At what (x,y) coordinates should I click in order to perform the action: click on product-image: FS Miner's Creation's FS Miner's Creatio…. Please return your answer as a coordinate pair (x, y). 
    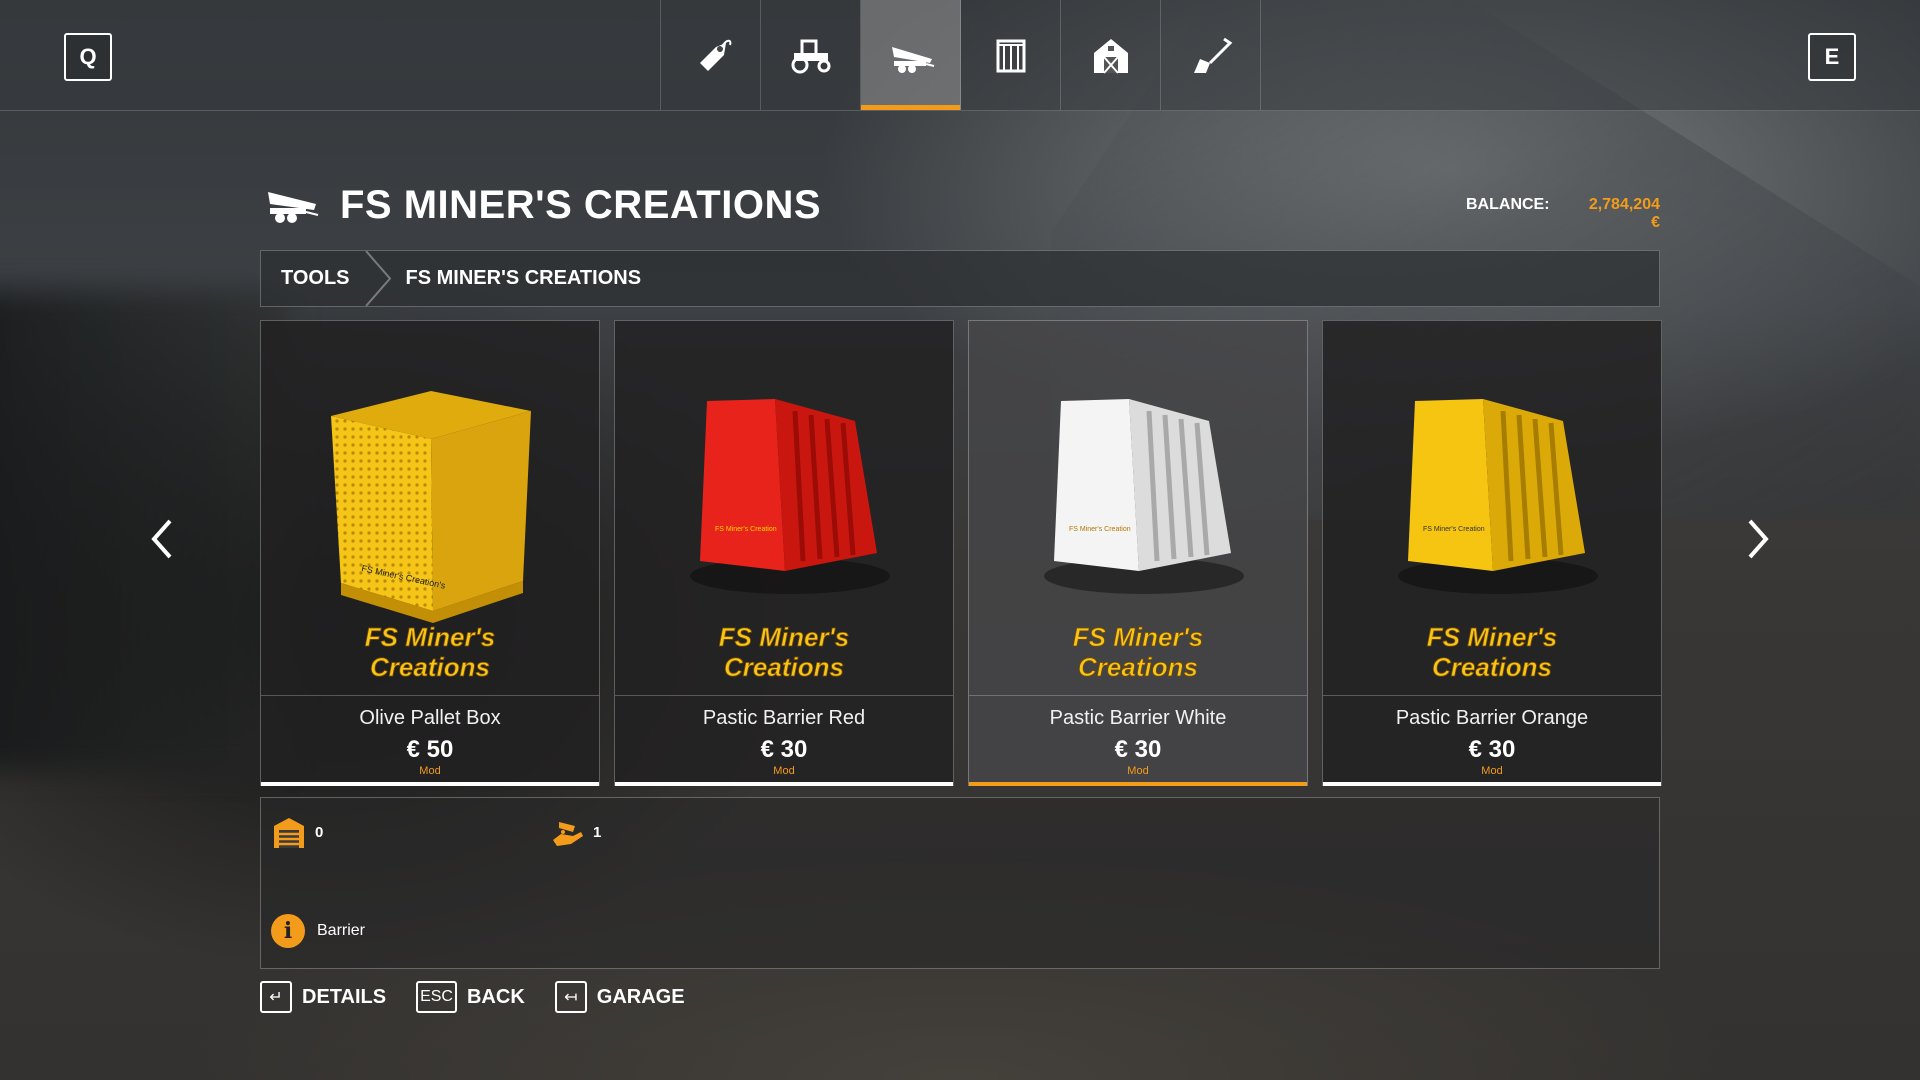
    Looking at the image, I should click on (430, 508).